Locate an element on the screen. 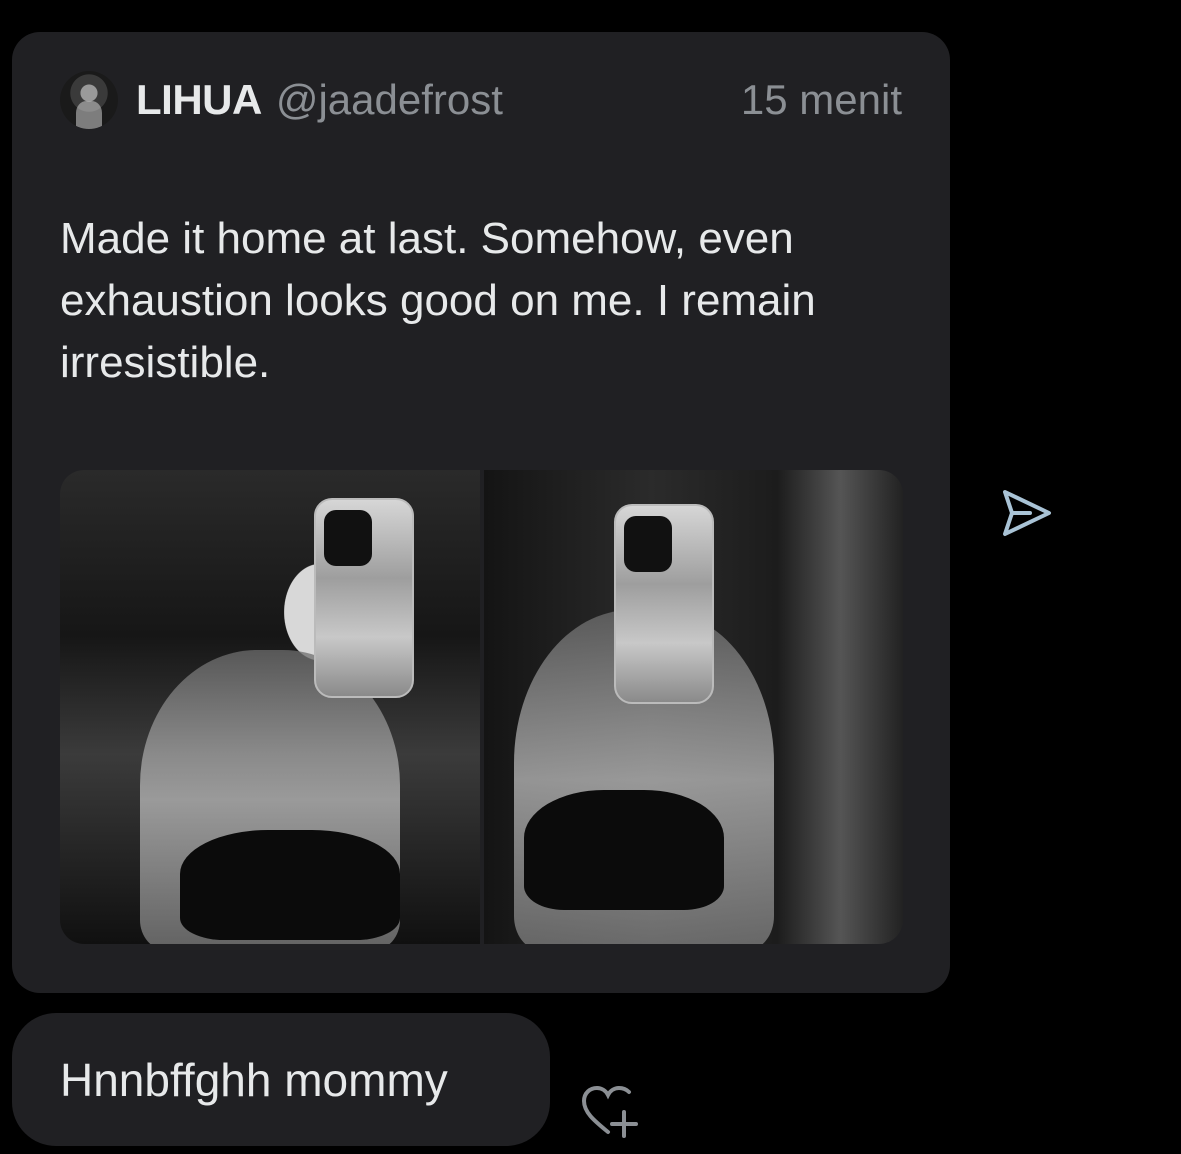 Image resolution: width=1181 pixels, height=1154 pixels. timestamp: 15 menit is located at coordinates (821, 99).